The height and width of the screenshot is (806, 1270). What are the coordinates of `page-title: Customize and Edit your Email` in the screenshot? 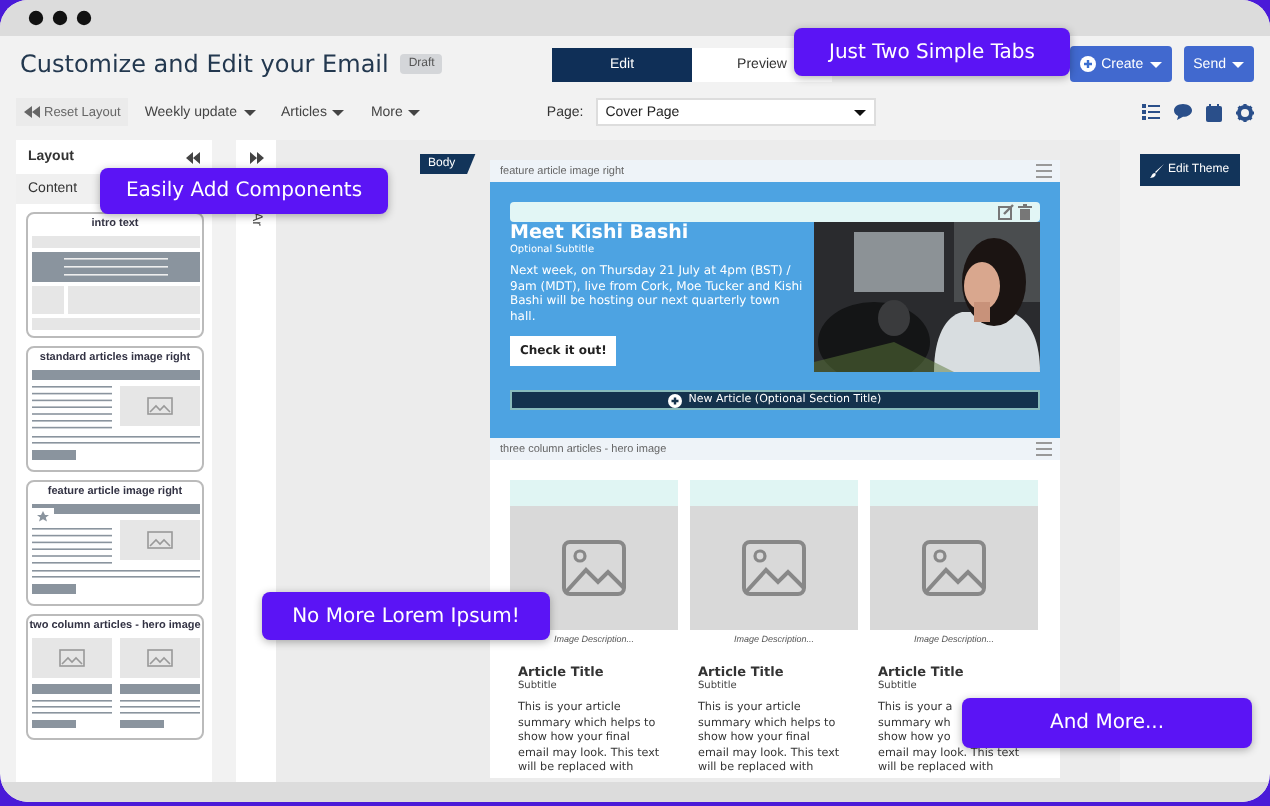 It's located at (204, 64).